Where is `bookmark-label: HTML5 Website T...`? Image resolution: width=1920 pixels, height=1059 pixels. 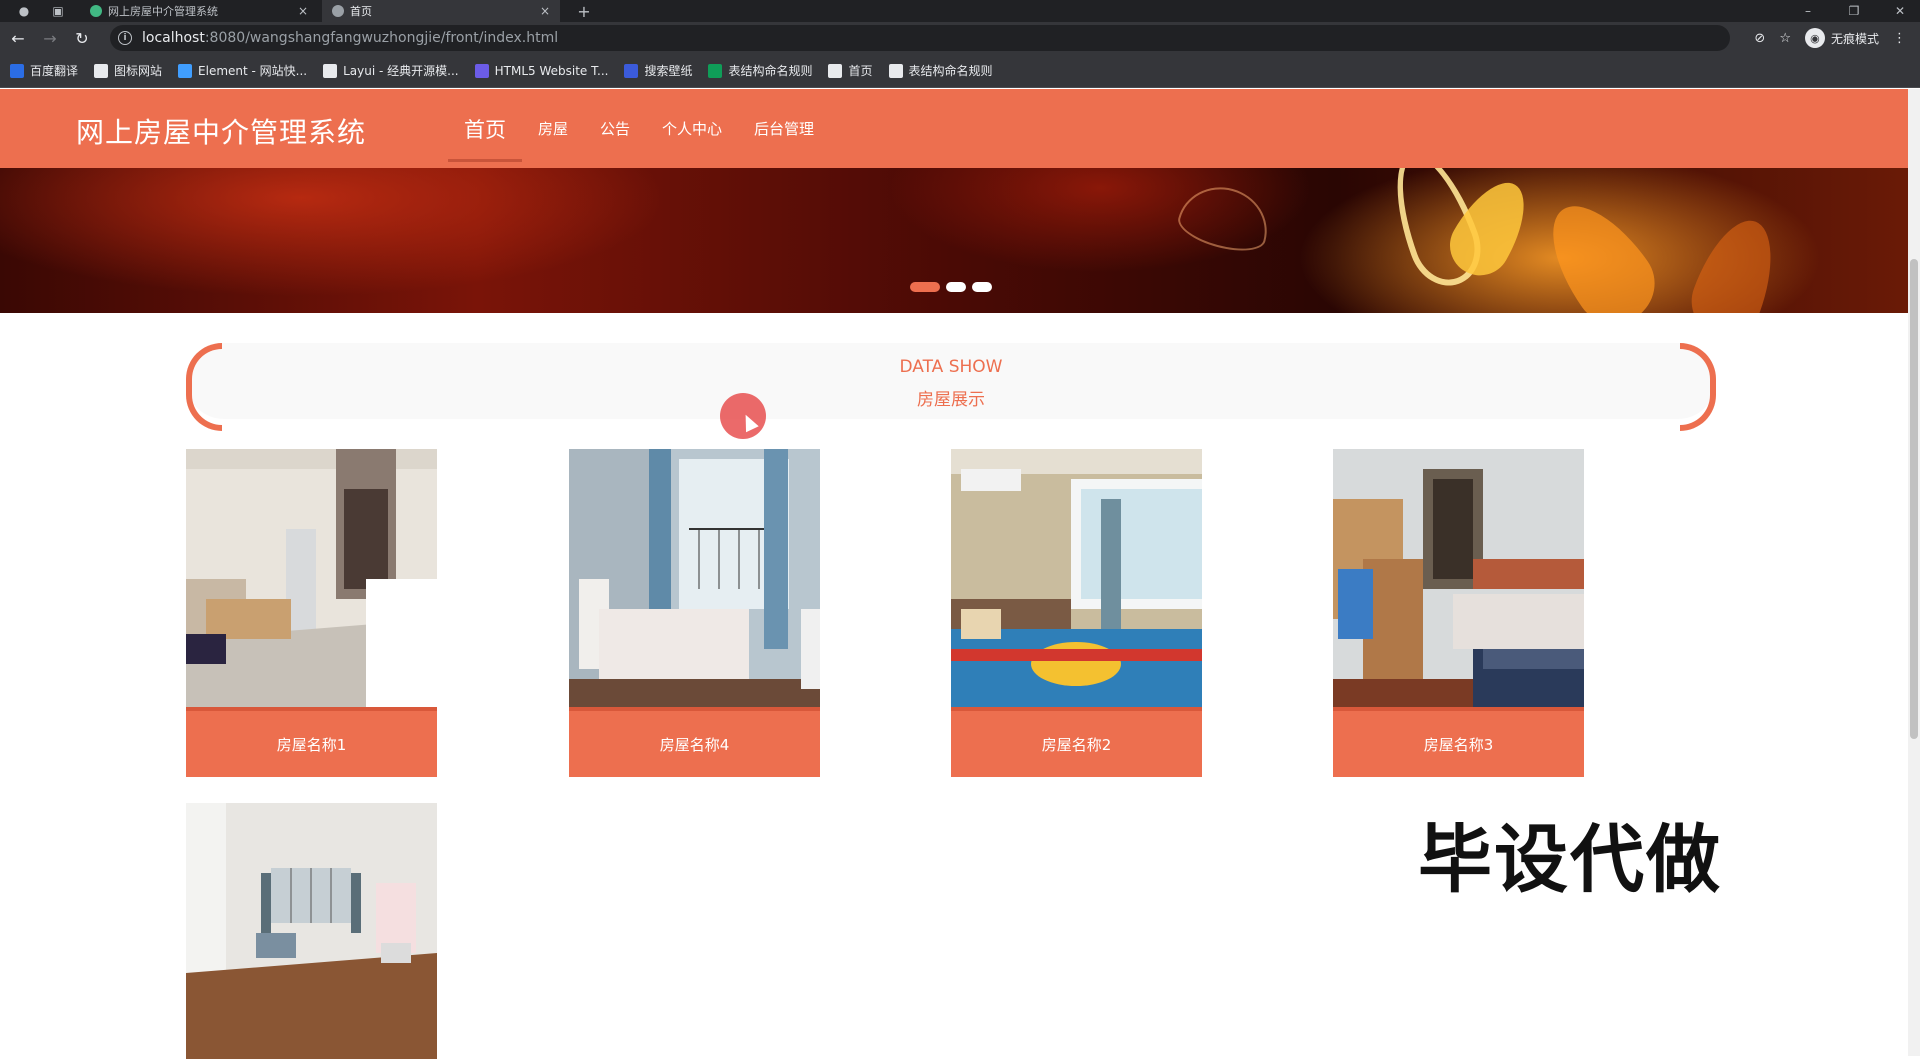 bookmark-label: HTML5 Website T... is located at coordinates (551, 70).